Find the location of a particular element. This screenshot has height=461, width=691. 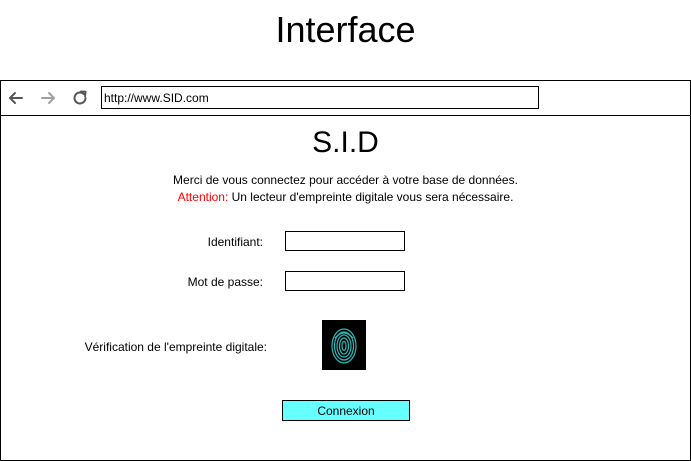

identifier-input is located at coordinates (345, 241).